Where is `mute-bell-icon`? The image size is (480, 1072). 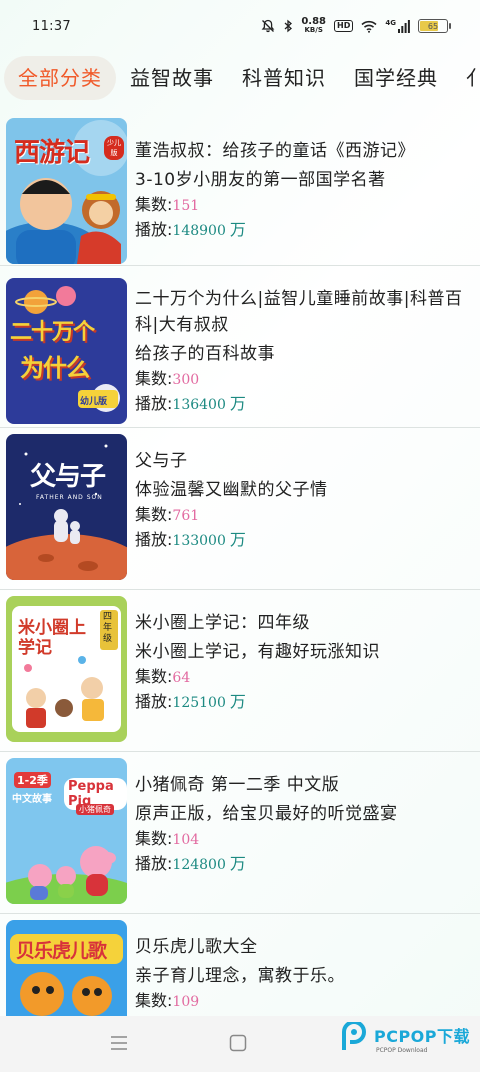
mute-bell-icon is located at coordinates (268, 26).